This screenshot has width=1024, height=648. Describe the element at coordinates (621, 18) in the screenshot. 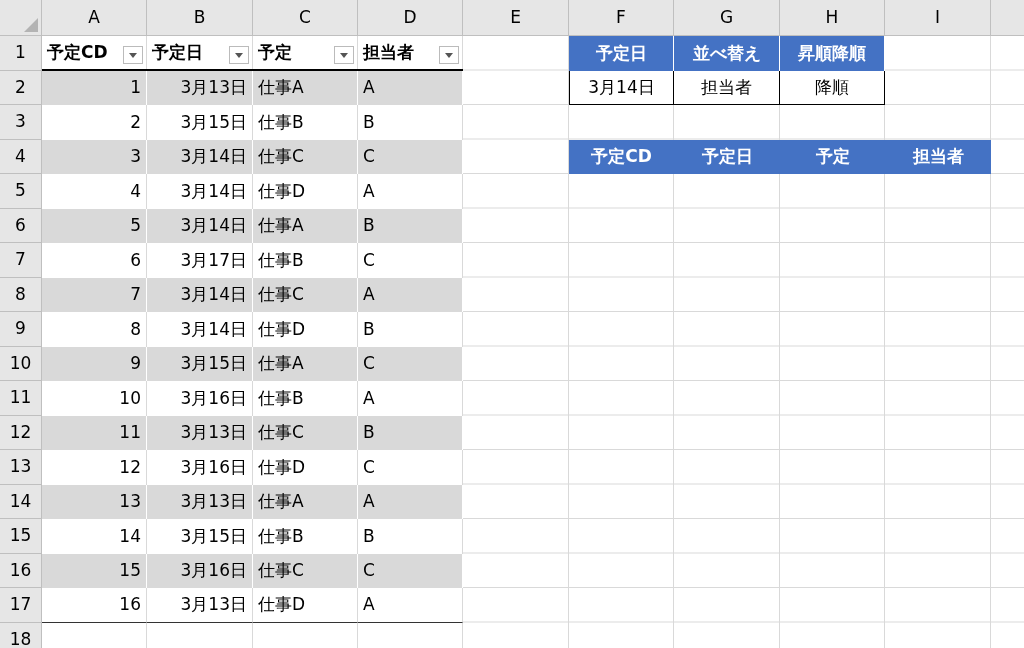

I see `column-header: F` at that location.